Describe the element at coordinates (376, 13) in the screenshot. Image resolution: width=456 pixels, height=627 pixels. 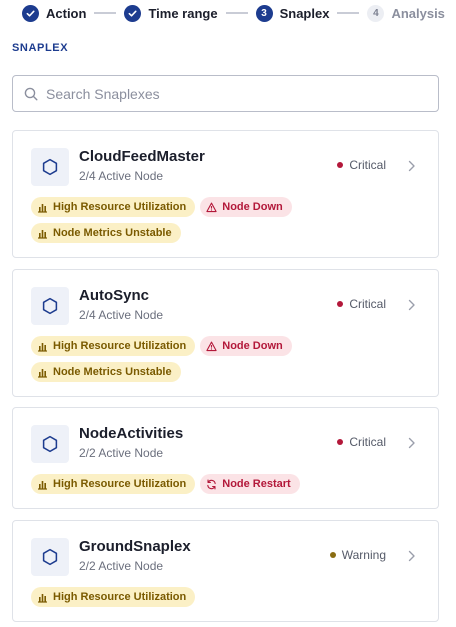
I see `step-number: 4` at that location.